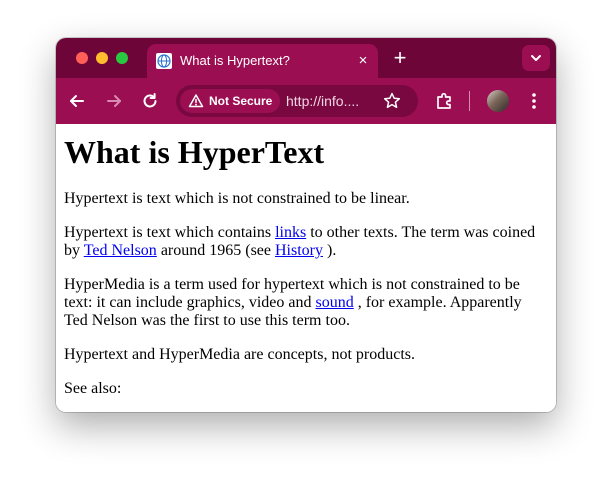 The width and height of the screenshot is (612, 487). I want to click on more-vertical-icon, so click(534, 101).